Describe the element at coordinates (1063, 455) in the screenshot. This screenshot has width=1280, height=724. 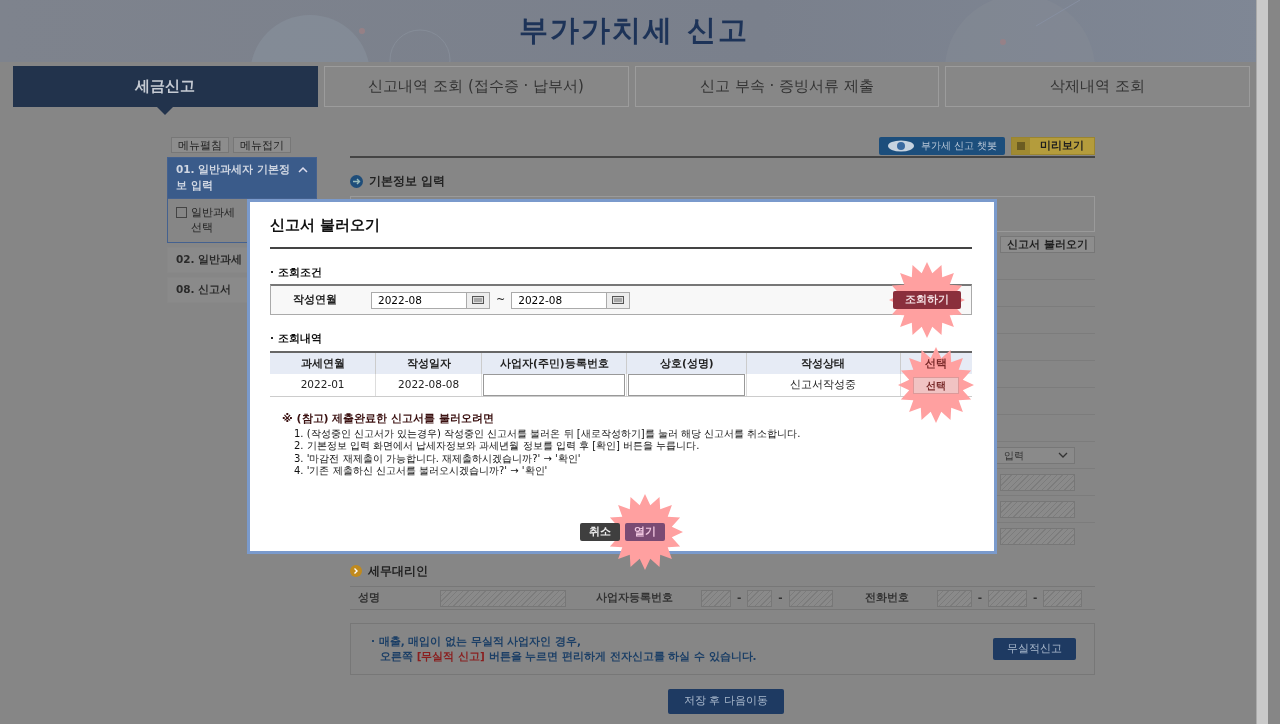
I see `chevron-icon` at that location.